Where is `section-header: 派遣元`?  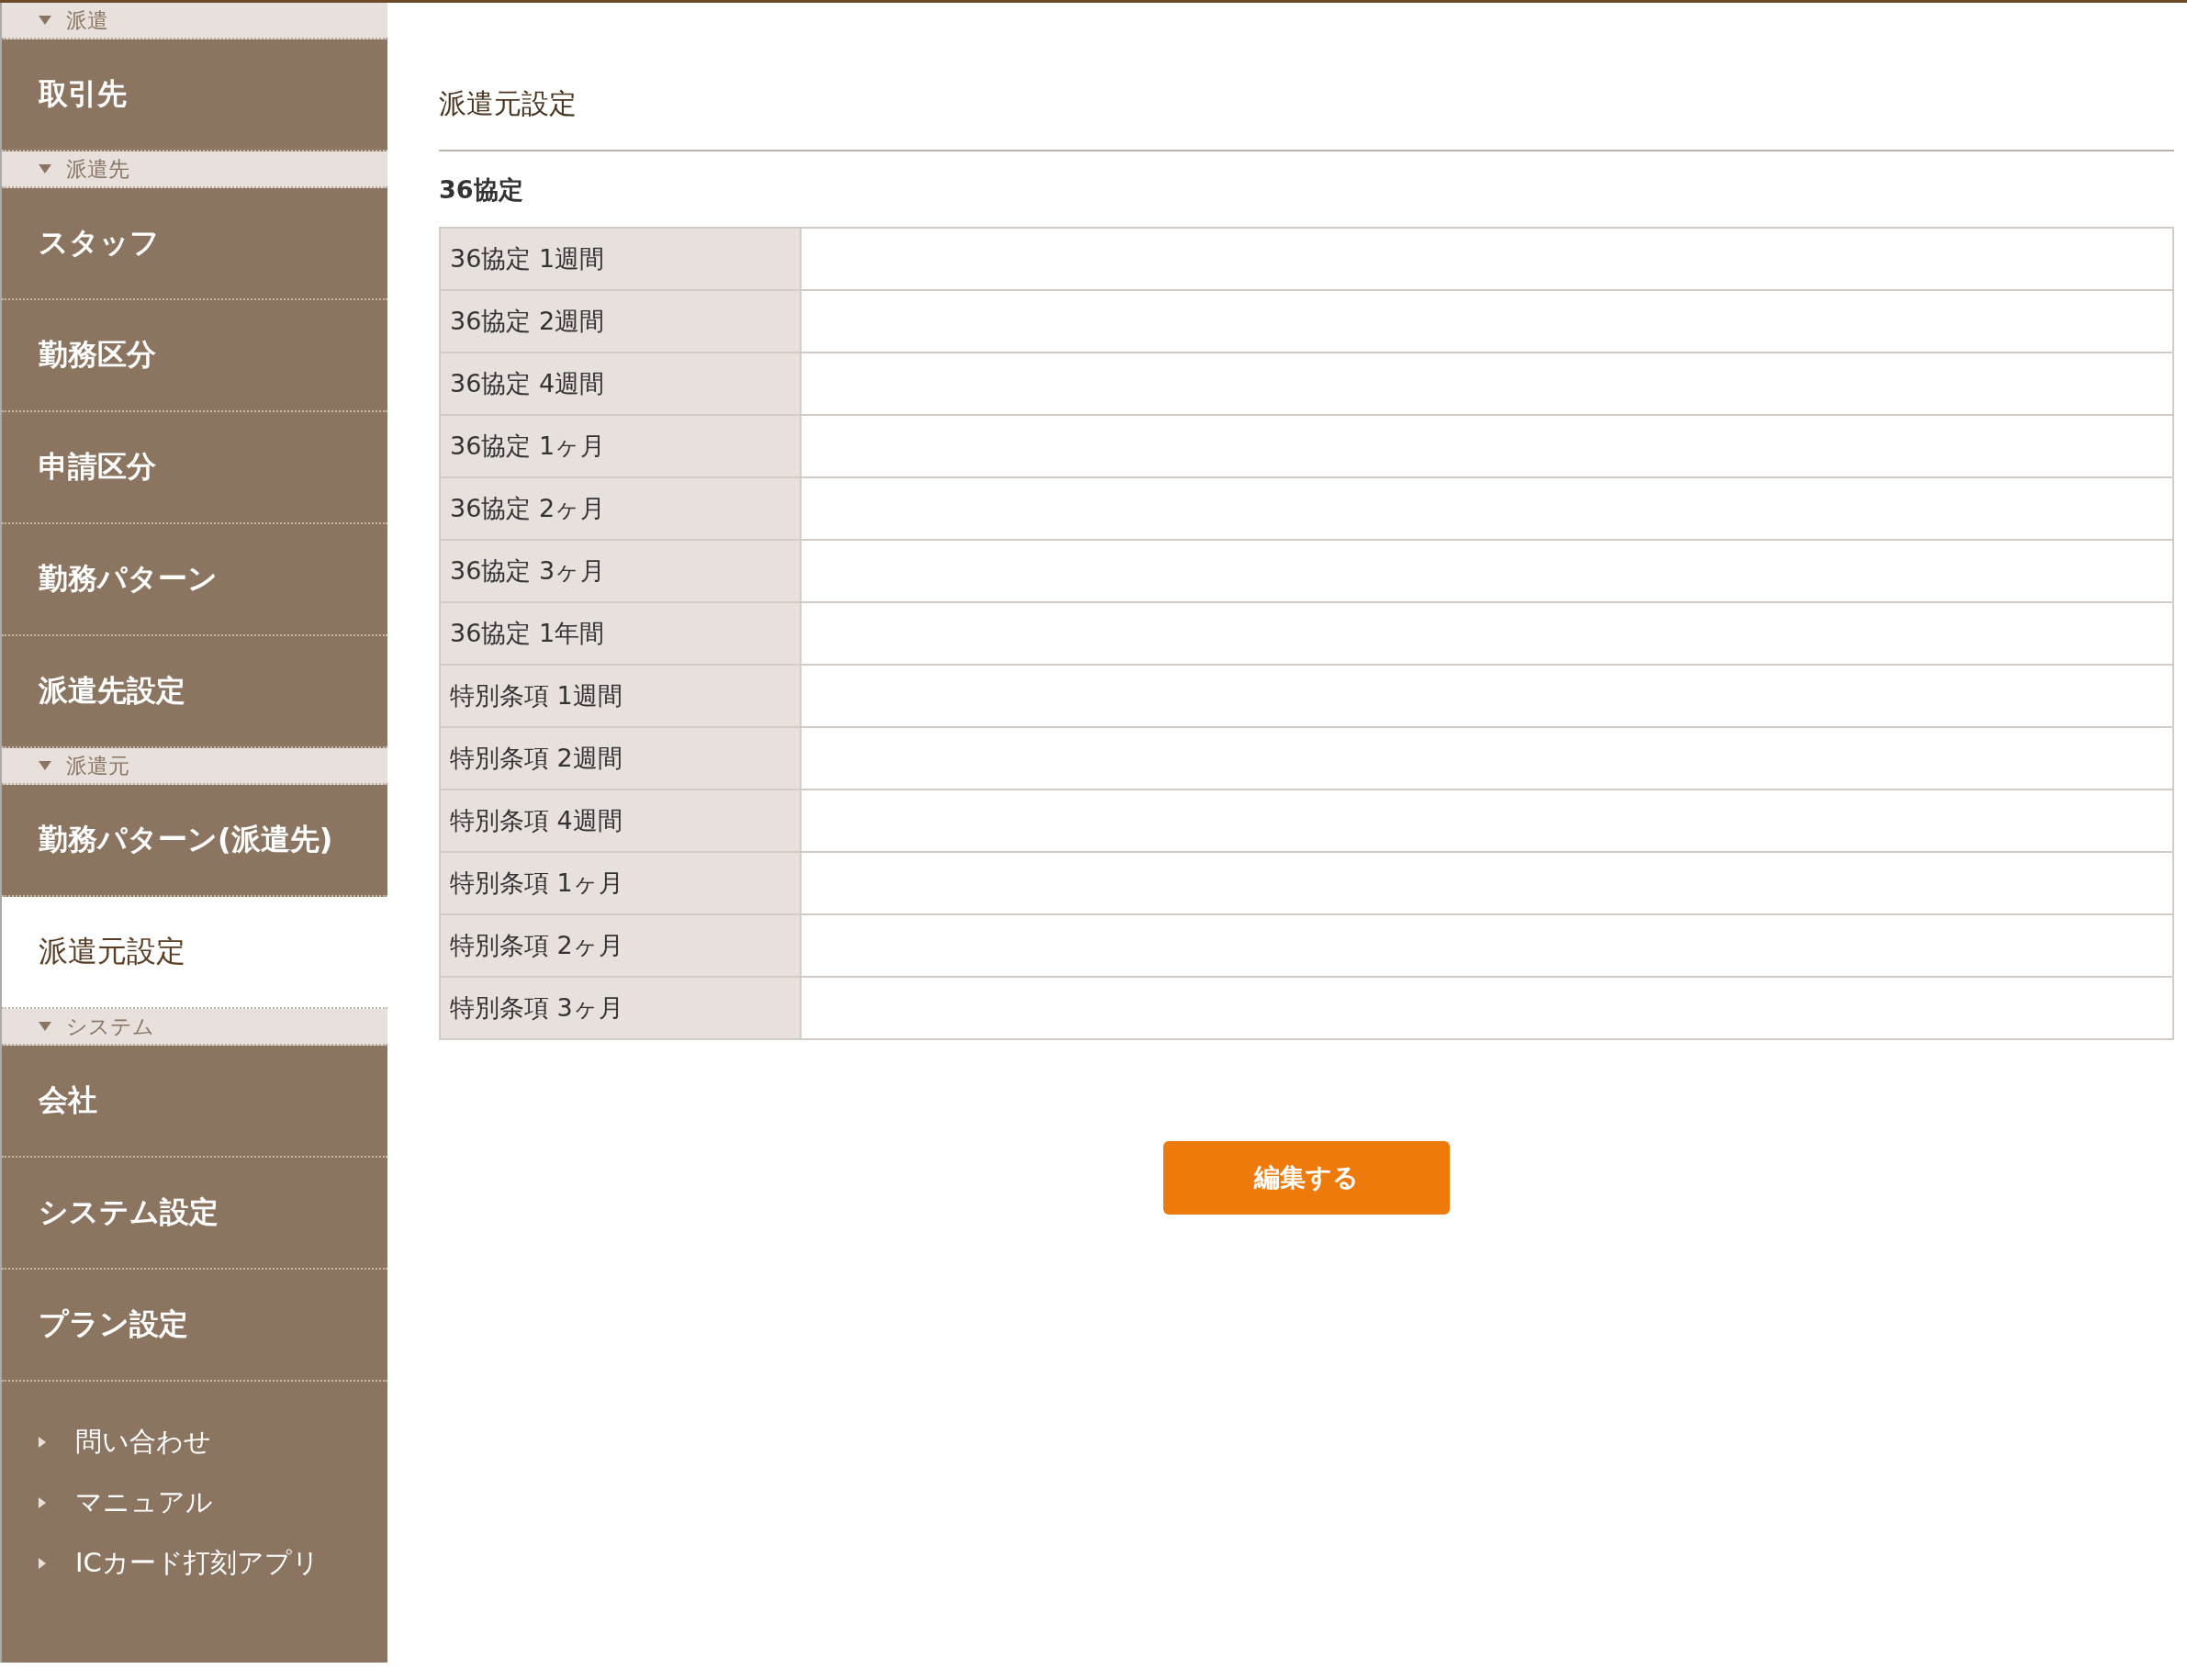 section-header: 派遣元 is located at coordinates (194, 766).